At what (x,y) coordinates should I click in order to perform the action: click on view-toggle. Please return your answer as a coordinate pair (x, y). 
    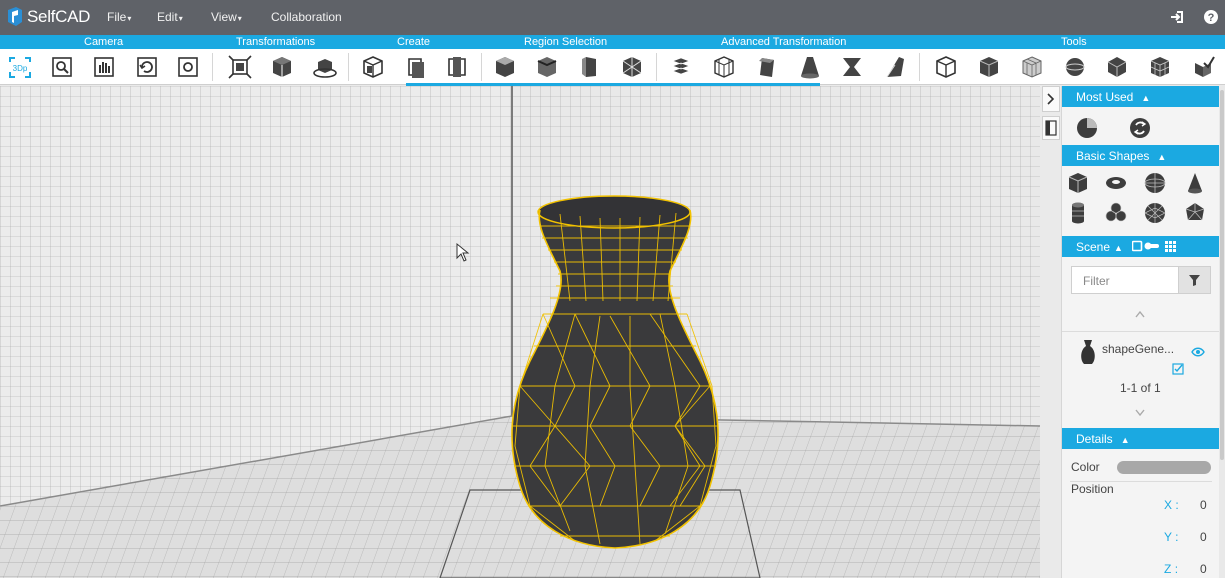
    Looking at the image, I should click on (1155, 247).